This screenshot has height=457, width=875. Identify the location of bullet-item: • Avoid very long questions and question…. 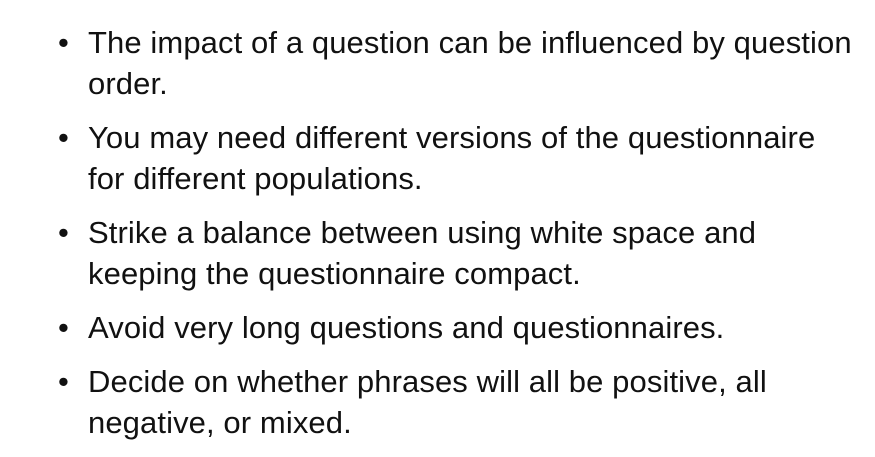
(458, 327).